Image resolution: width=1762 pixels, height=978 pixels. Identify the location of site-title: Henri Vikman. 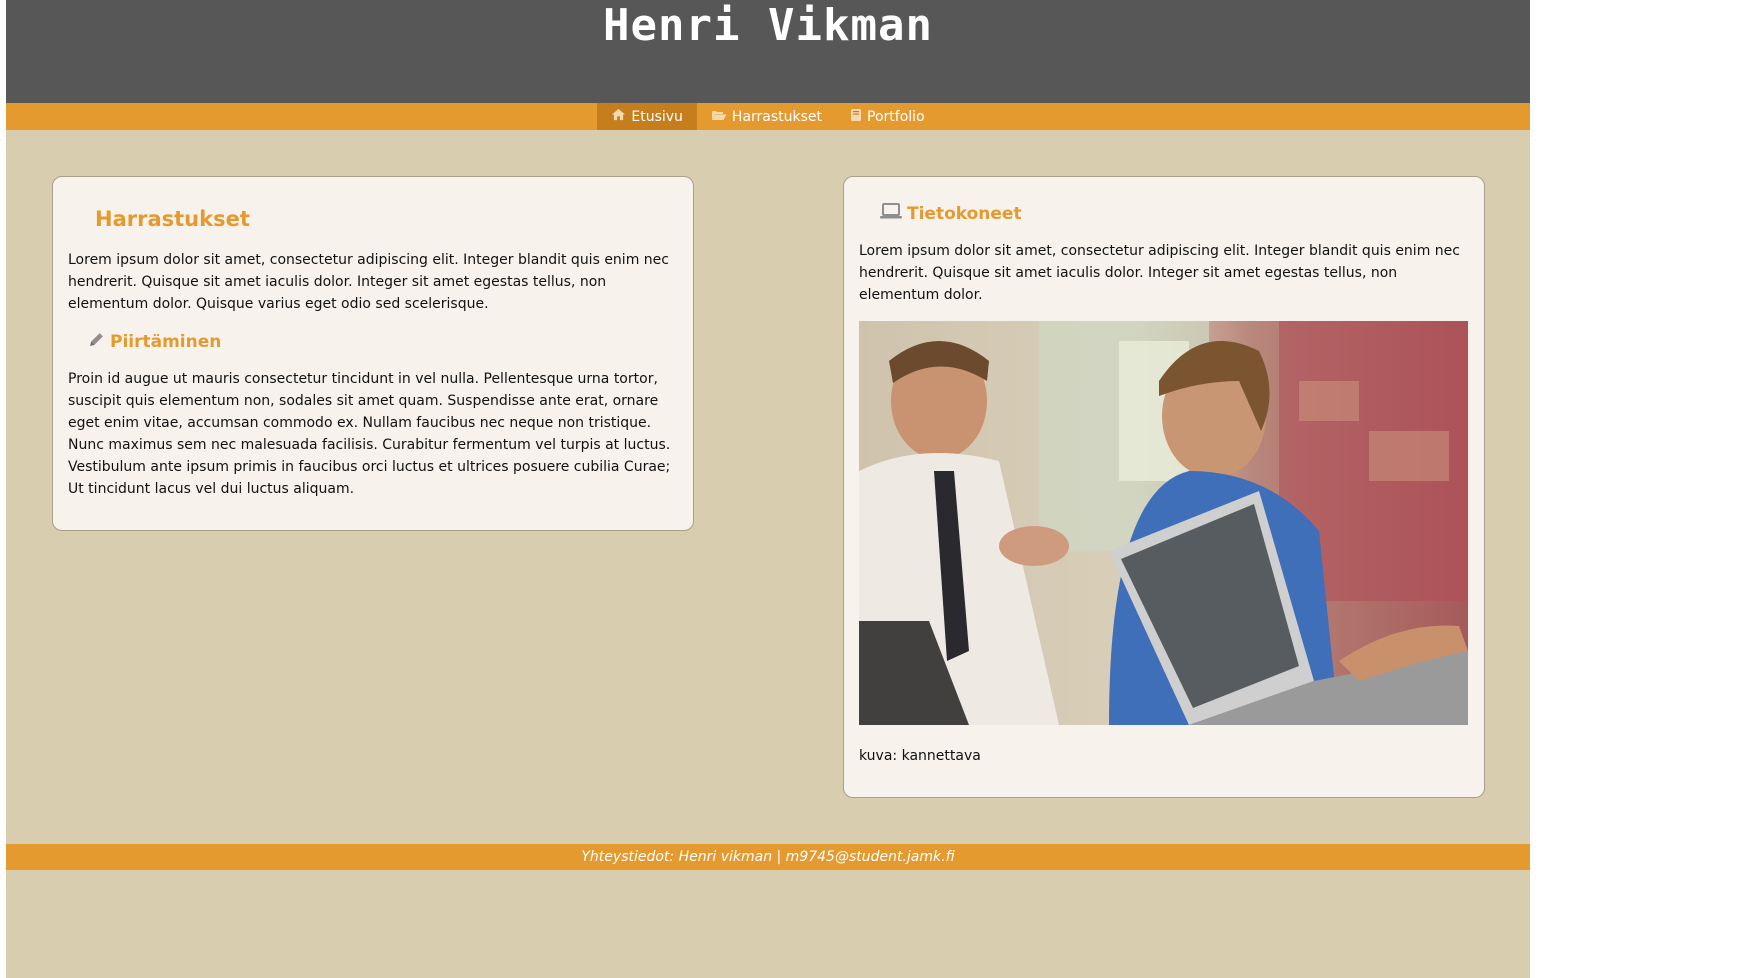
(768, 25).